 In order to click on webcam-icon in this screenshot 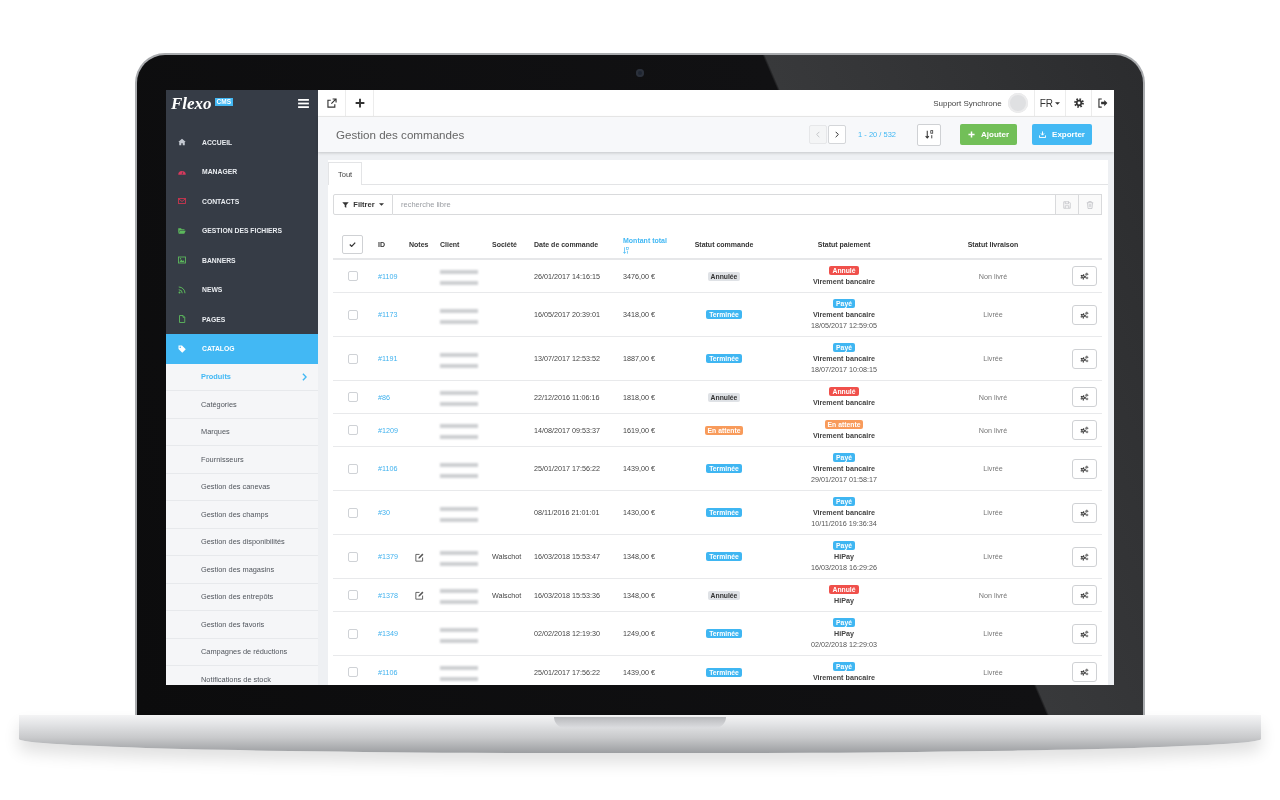, I will do `click(640, 72)`.